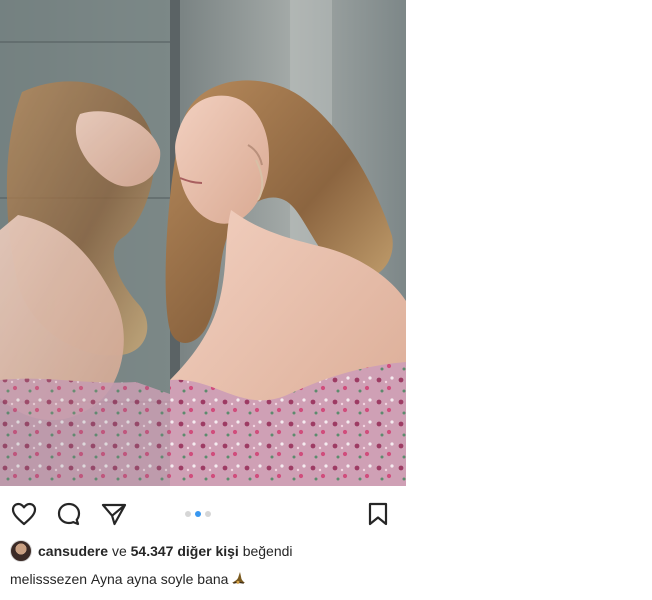 The image size is (652, 600). Describe the element at coordinates (119, 551) in the screenshot. I see `likes-connector: ve` at that location.